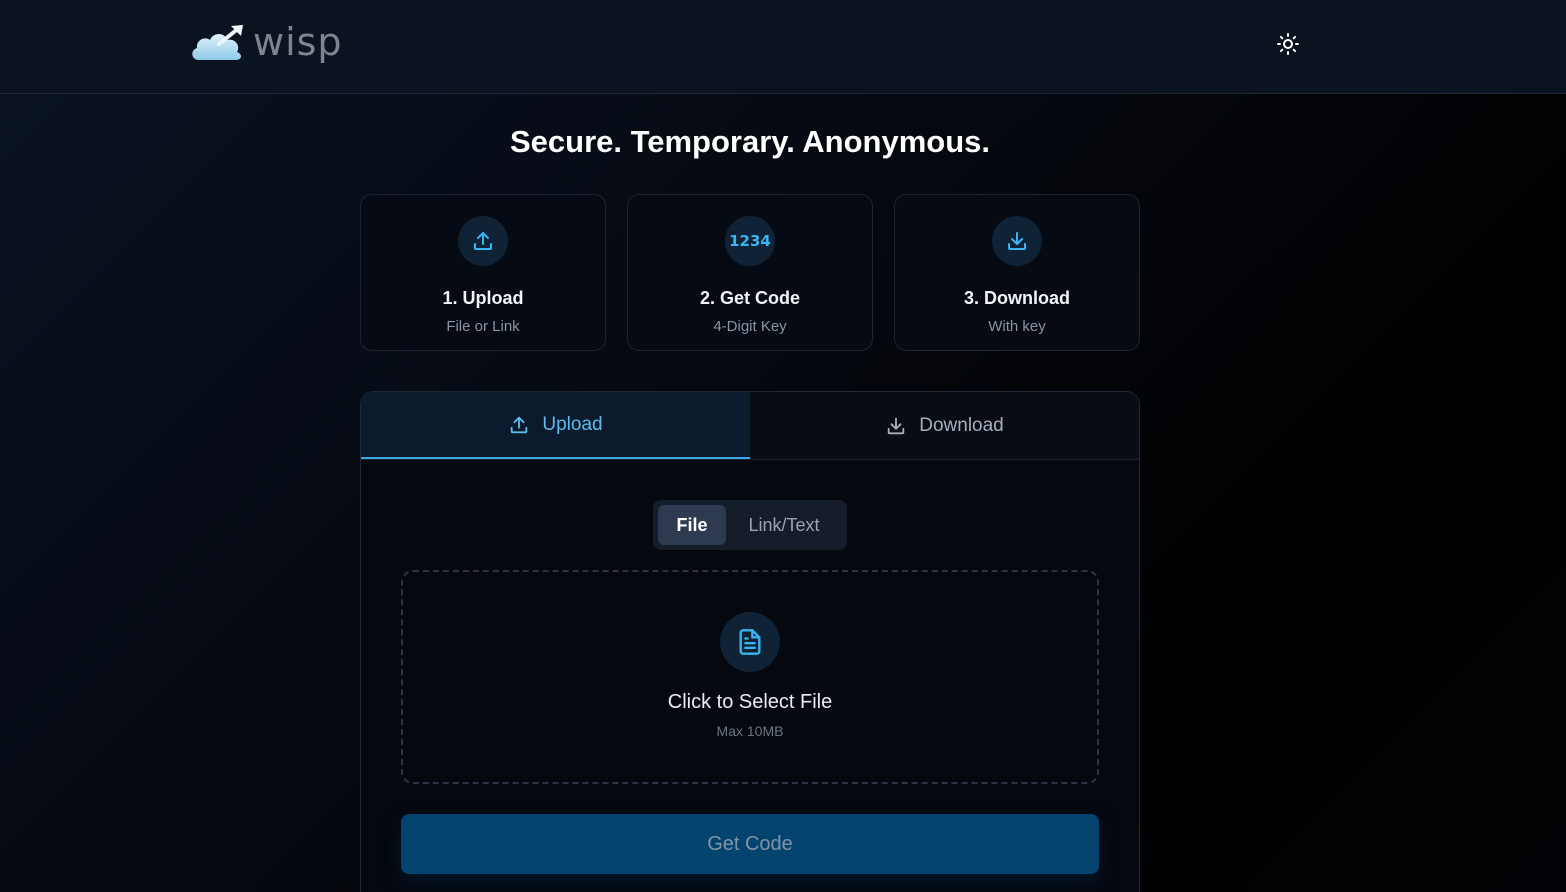 The width and height of the screenshot is (1566, 892). I want to click on tab-download-label: Download, so click(961, 425).